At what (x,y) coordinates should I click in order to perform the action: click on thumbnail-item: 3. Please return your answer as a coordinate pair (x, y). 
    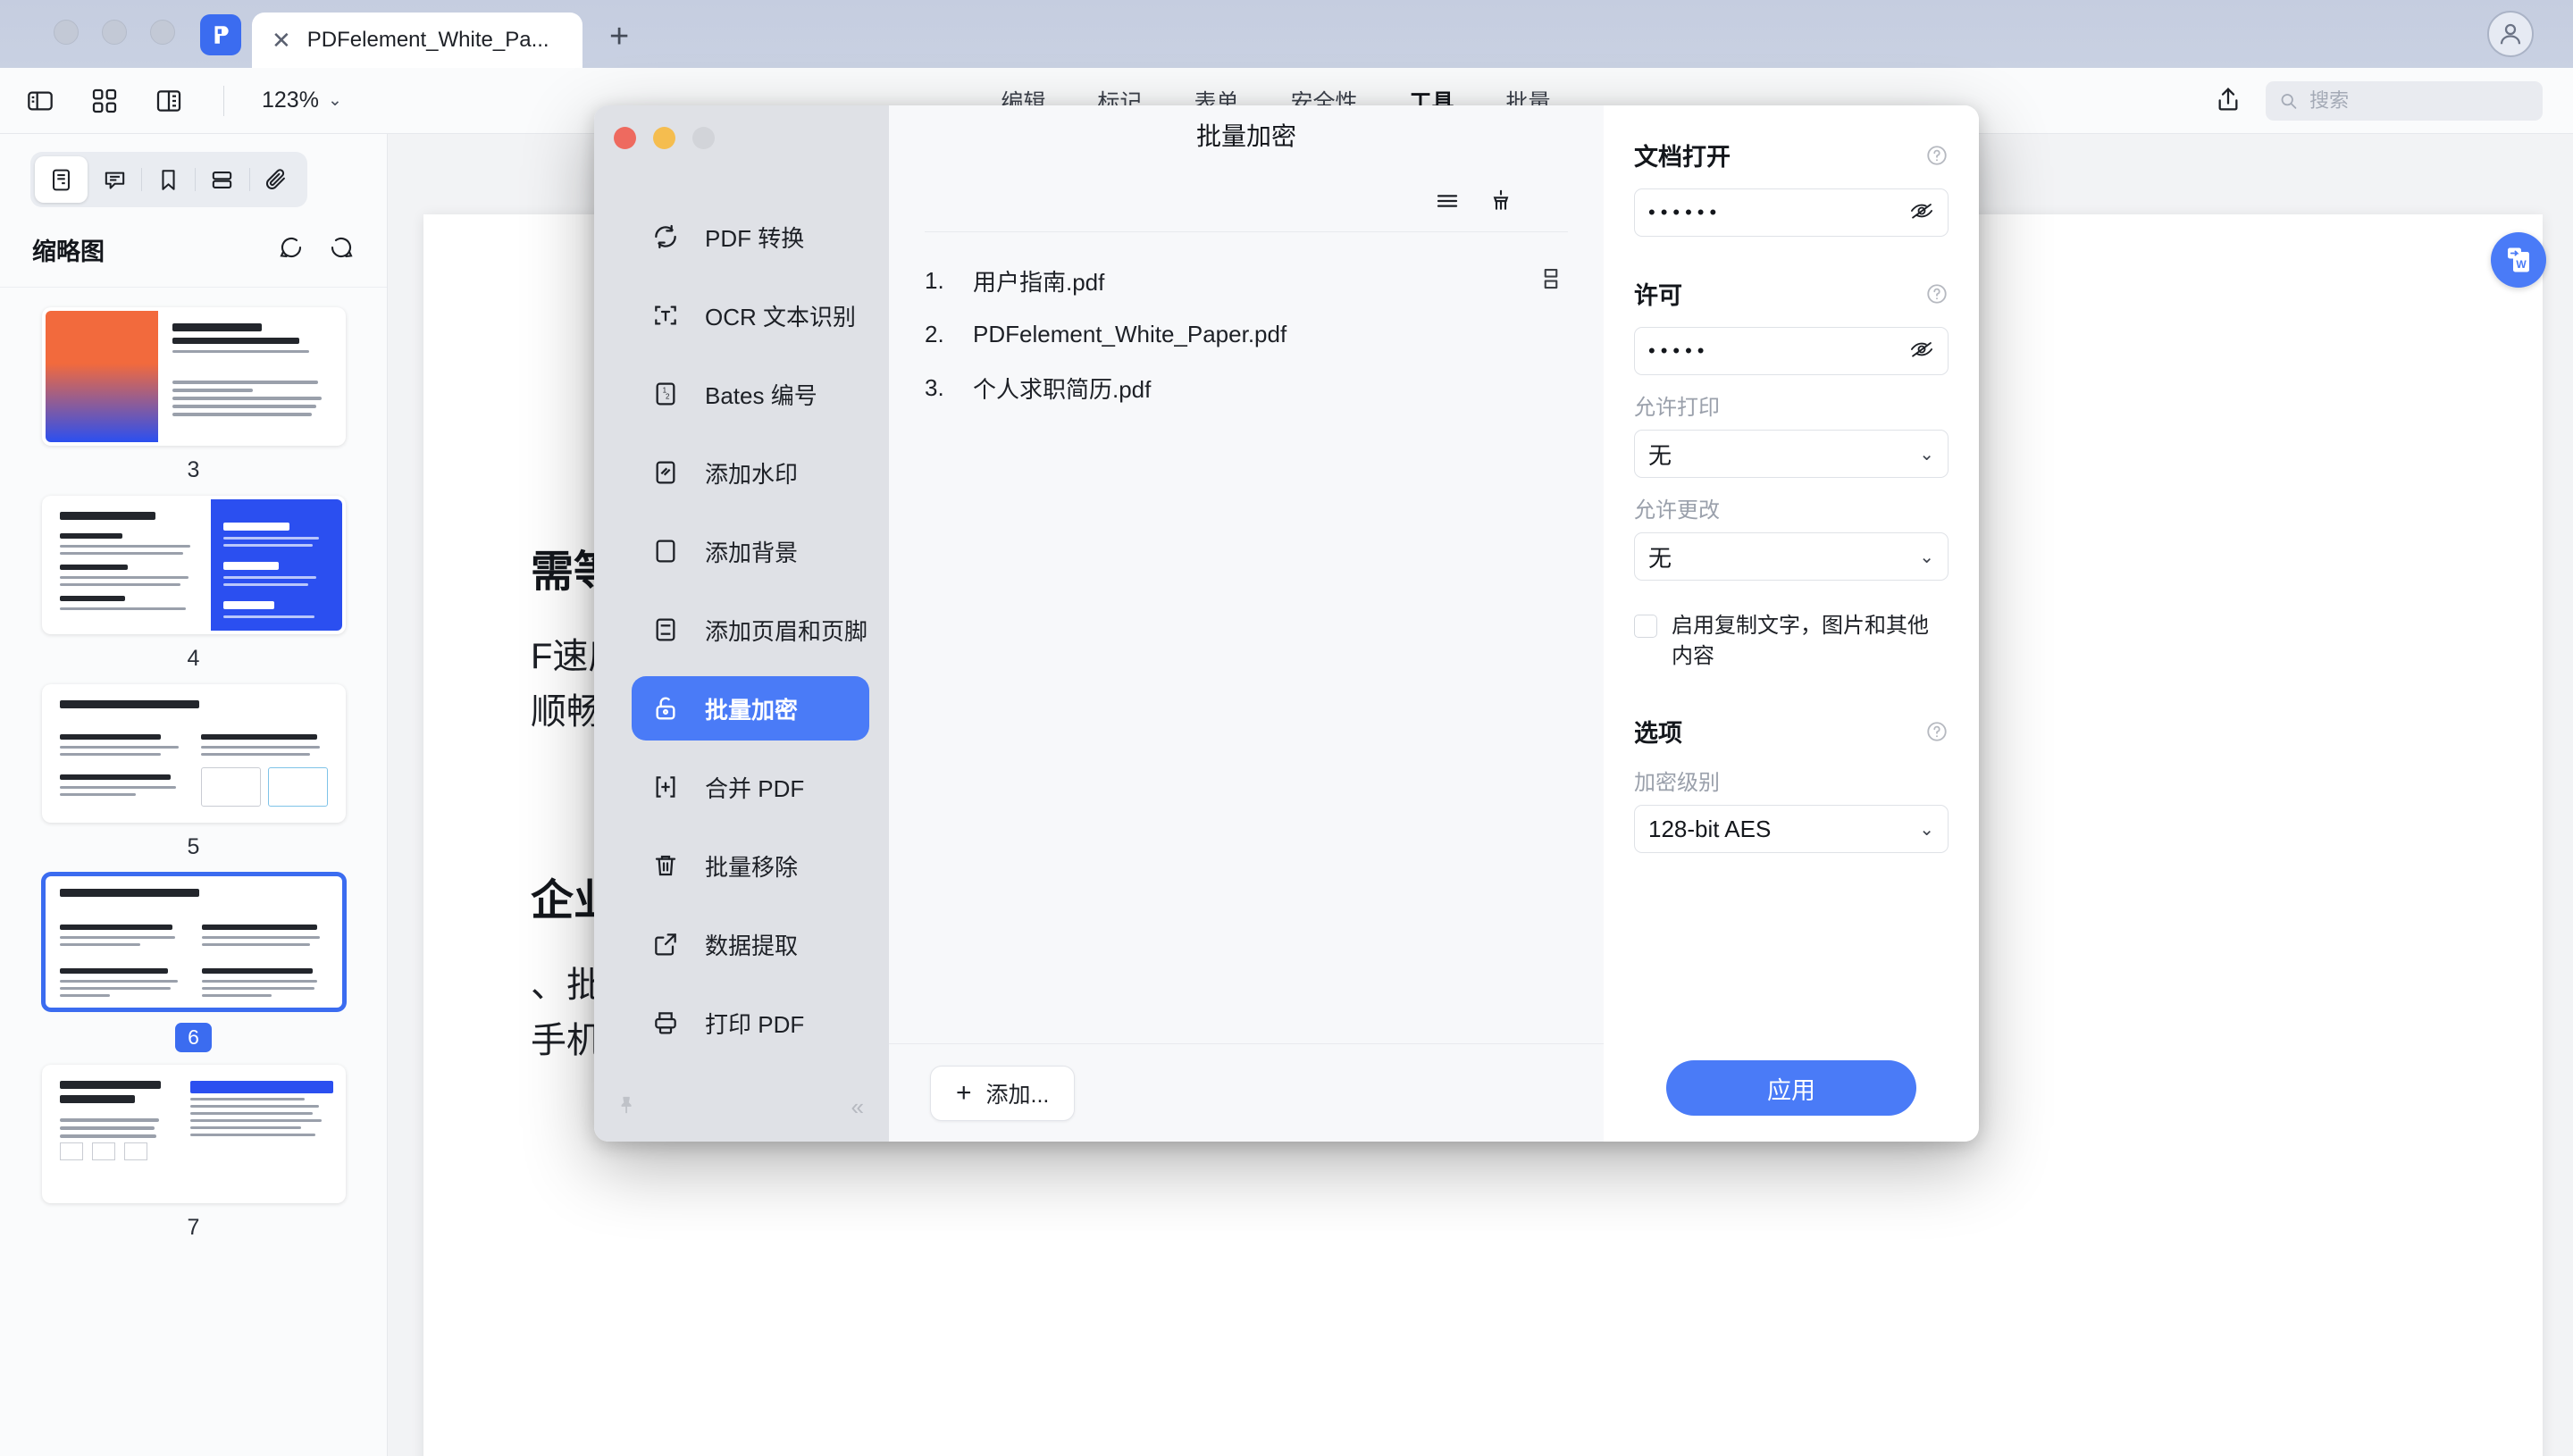
    Looking at the image, I should click on (193, 395).